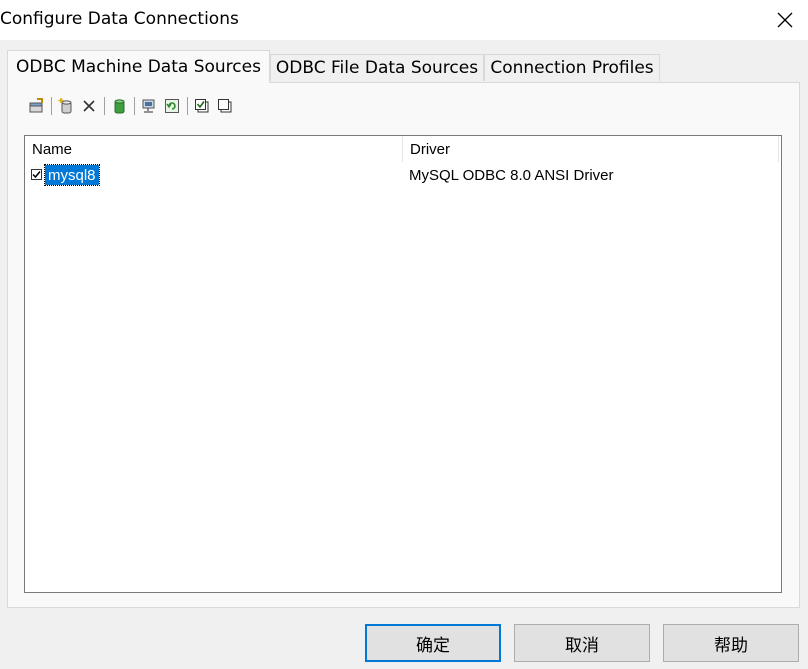 The height and width of the screenshot is (669, 808). I want to click on database-icon, so click(119, 106).